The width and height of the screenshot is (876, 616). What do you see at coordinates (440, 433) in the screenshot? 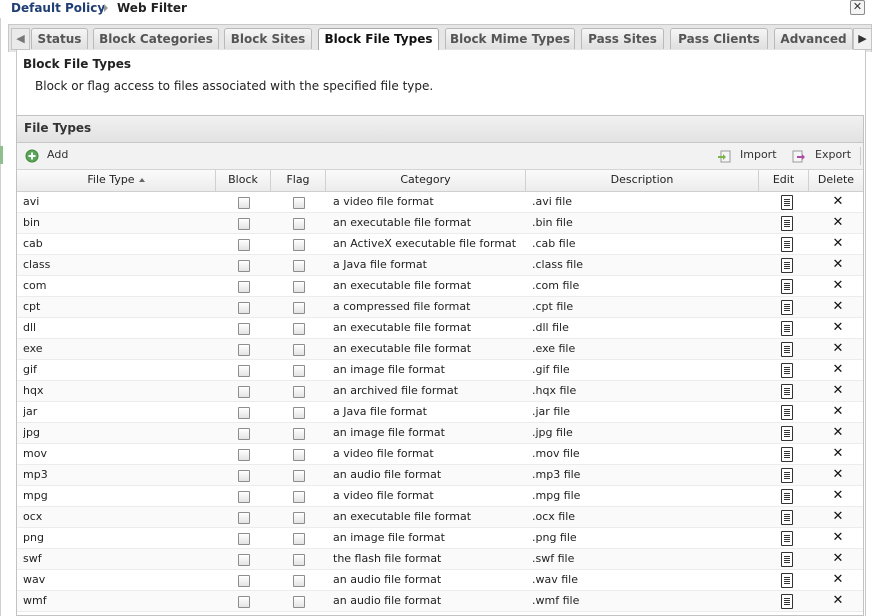
I see `table-row: jpg an image file format .jpg file ✕` at bounding box center [440, 433].